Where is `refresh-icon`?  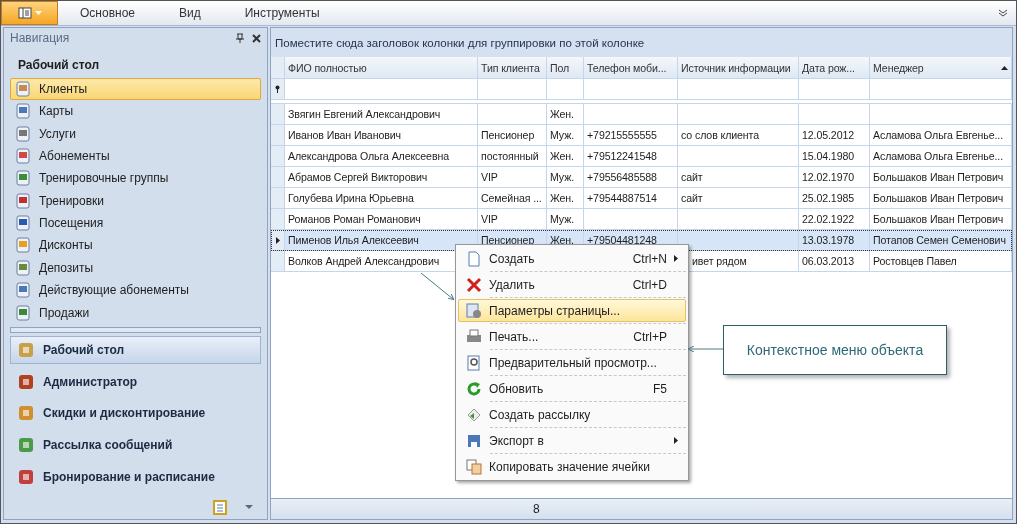
refresh-icon is located at coordinates (474, 388).